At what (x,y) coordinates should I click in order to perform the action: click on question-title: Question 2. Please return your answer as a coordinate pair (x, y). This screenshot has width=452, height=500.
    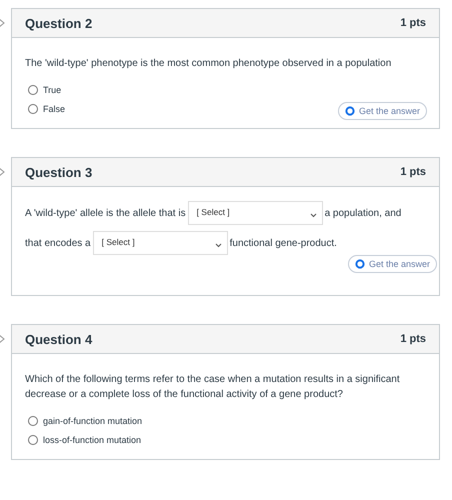
    Looking at the image, I should click on (58, 23).